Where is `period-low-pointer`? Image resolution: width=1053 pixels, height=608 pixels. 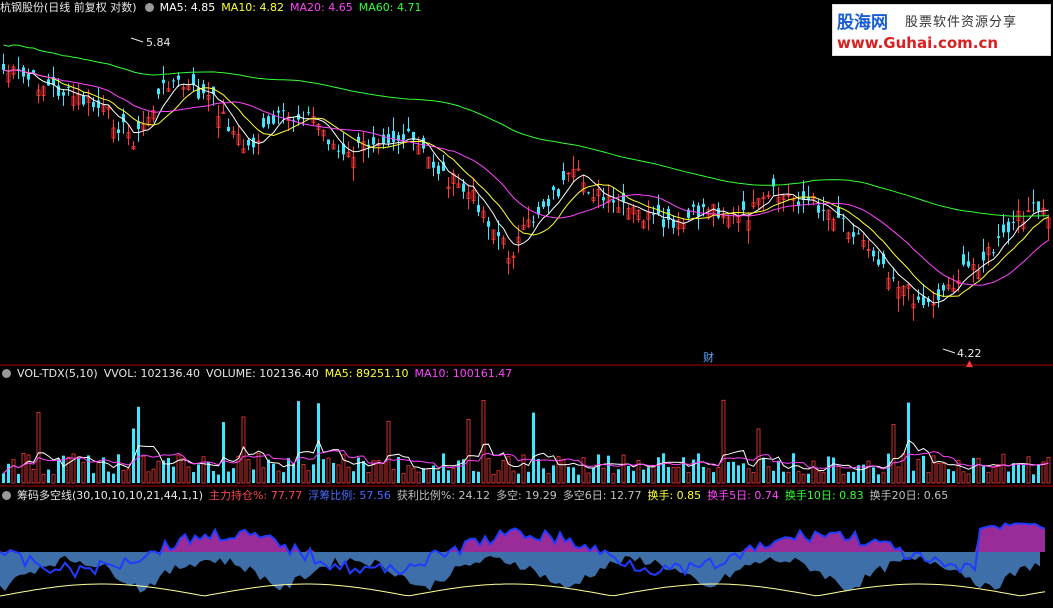 period-low-pointer is located at coordinates (949, 351).